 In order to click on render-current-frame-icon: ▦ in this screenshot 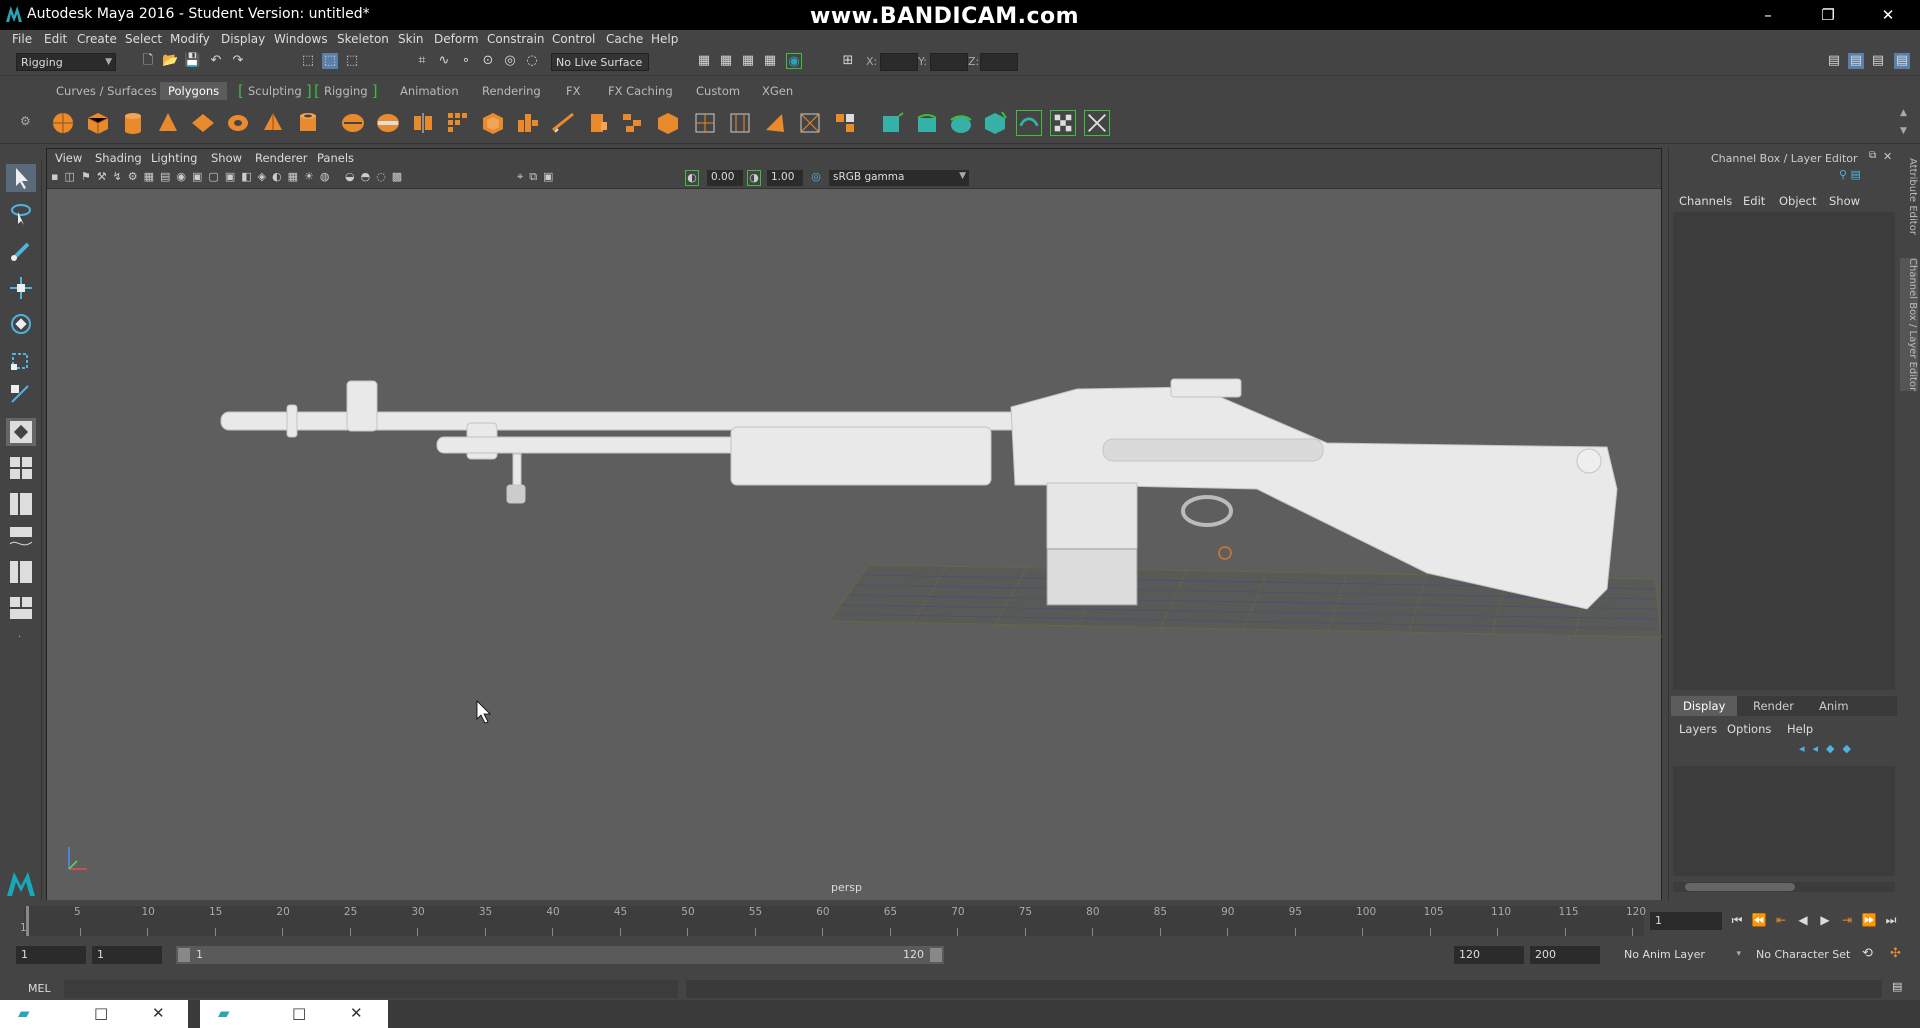, I will do `click(726, 61)`.